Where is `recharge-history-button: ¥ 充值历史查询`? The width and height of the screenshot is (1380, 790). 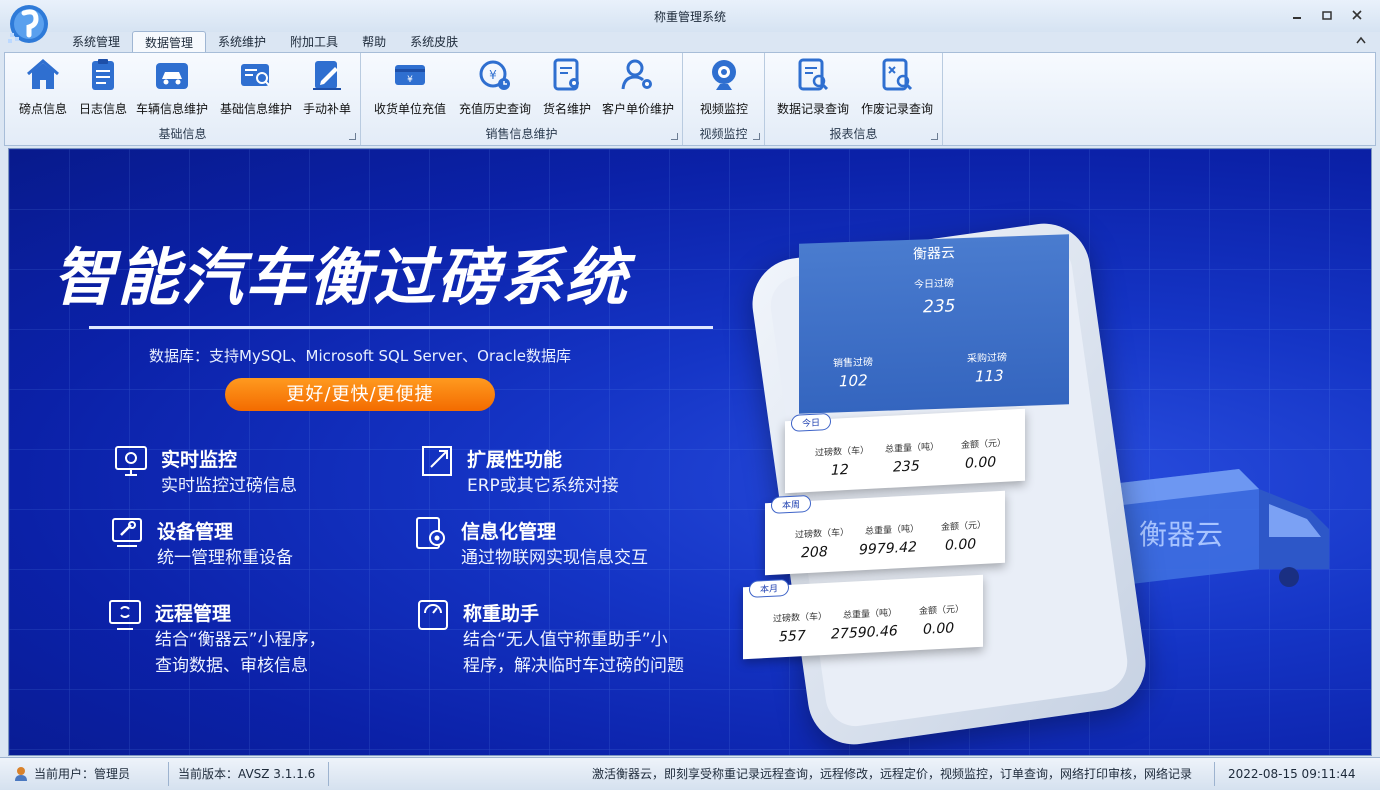 recharge-history-button: ¥ 充值历史查询 is located at coordinates (495, 87).